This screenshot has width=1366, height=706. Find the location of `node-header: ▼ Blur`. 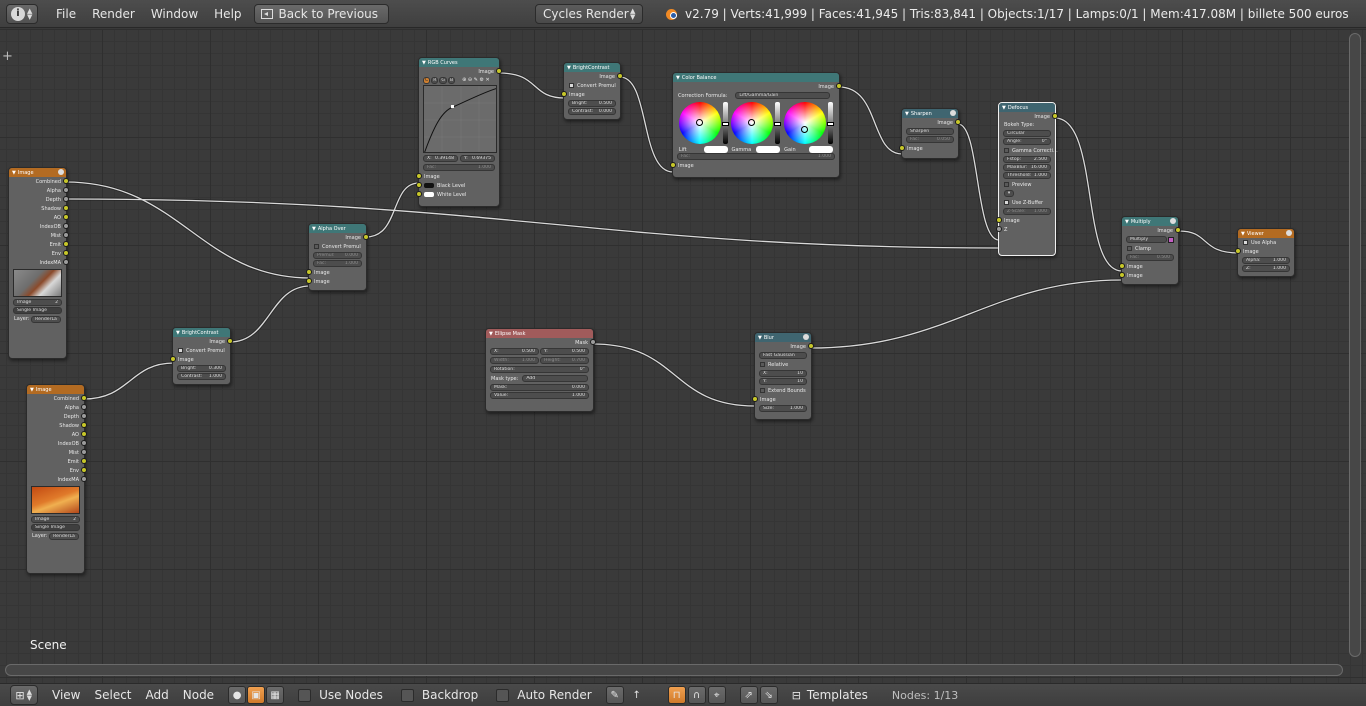

node-header: ▼ Blur is located at coordinates (783, 337).